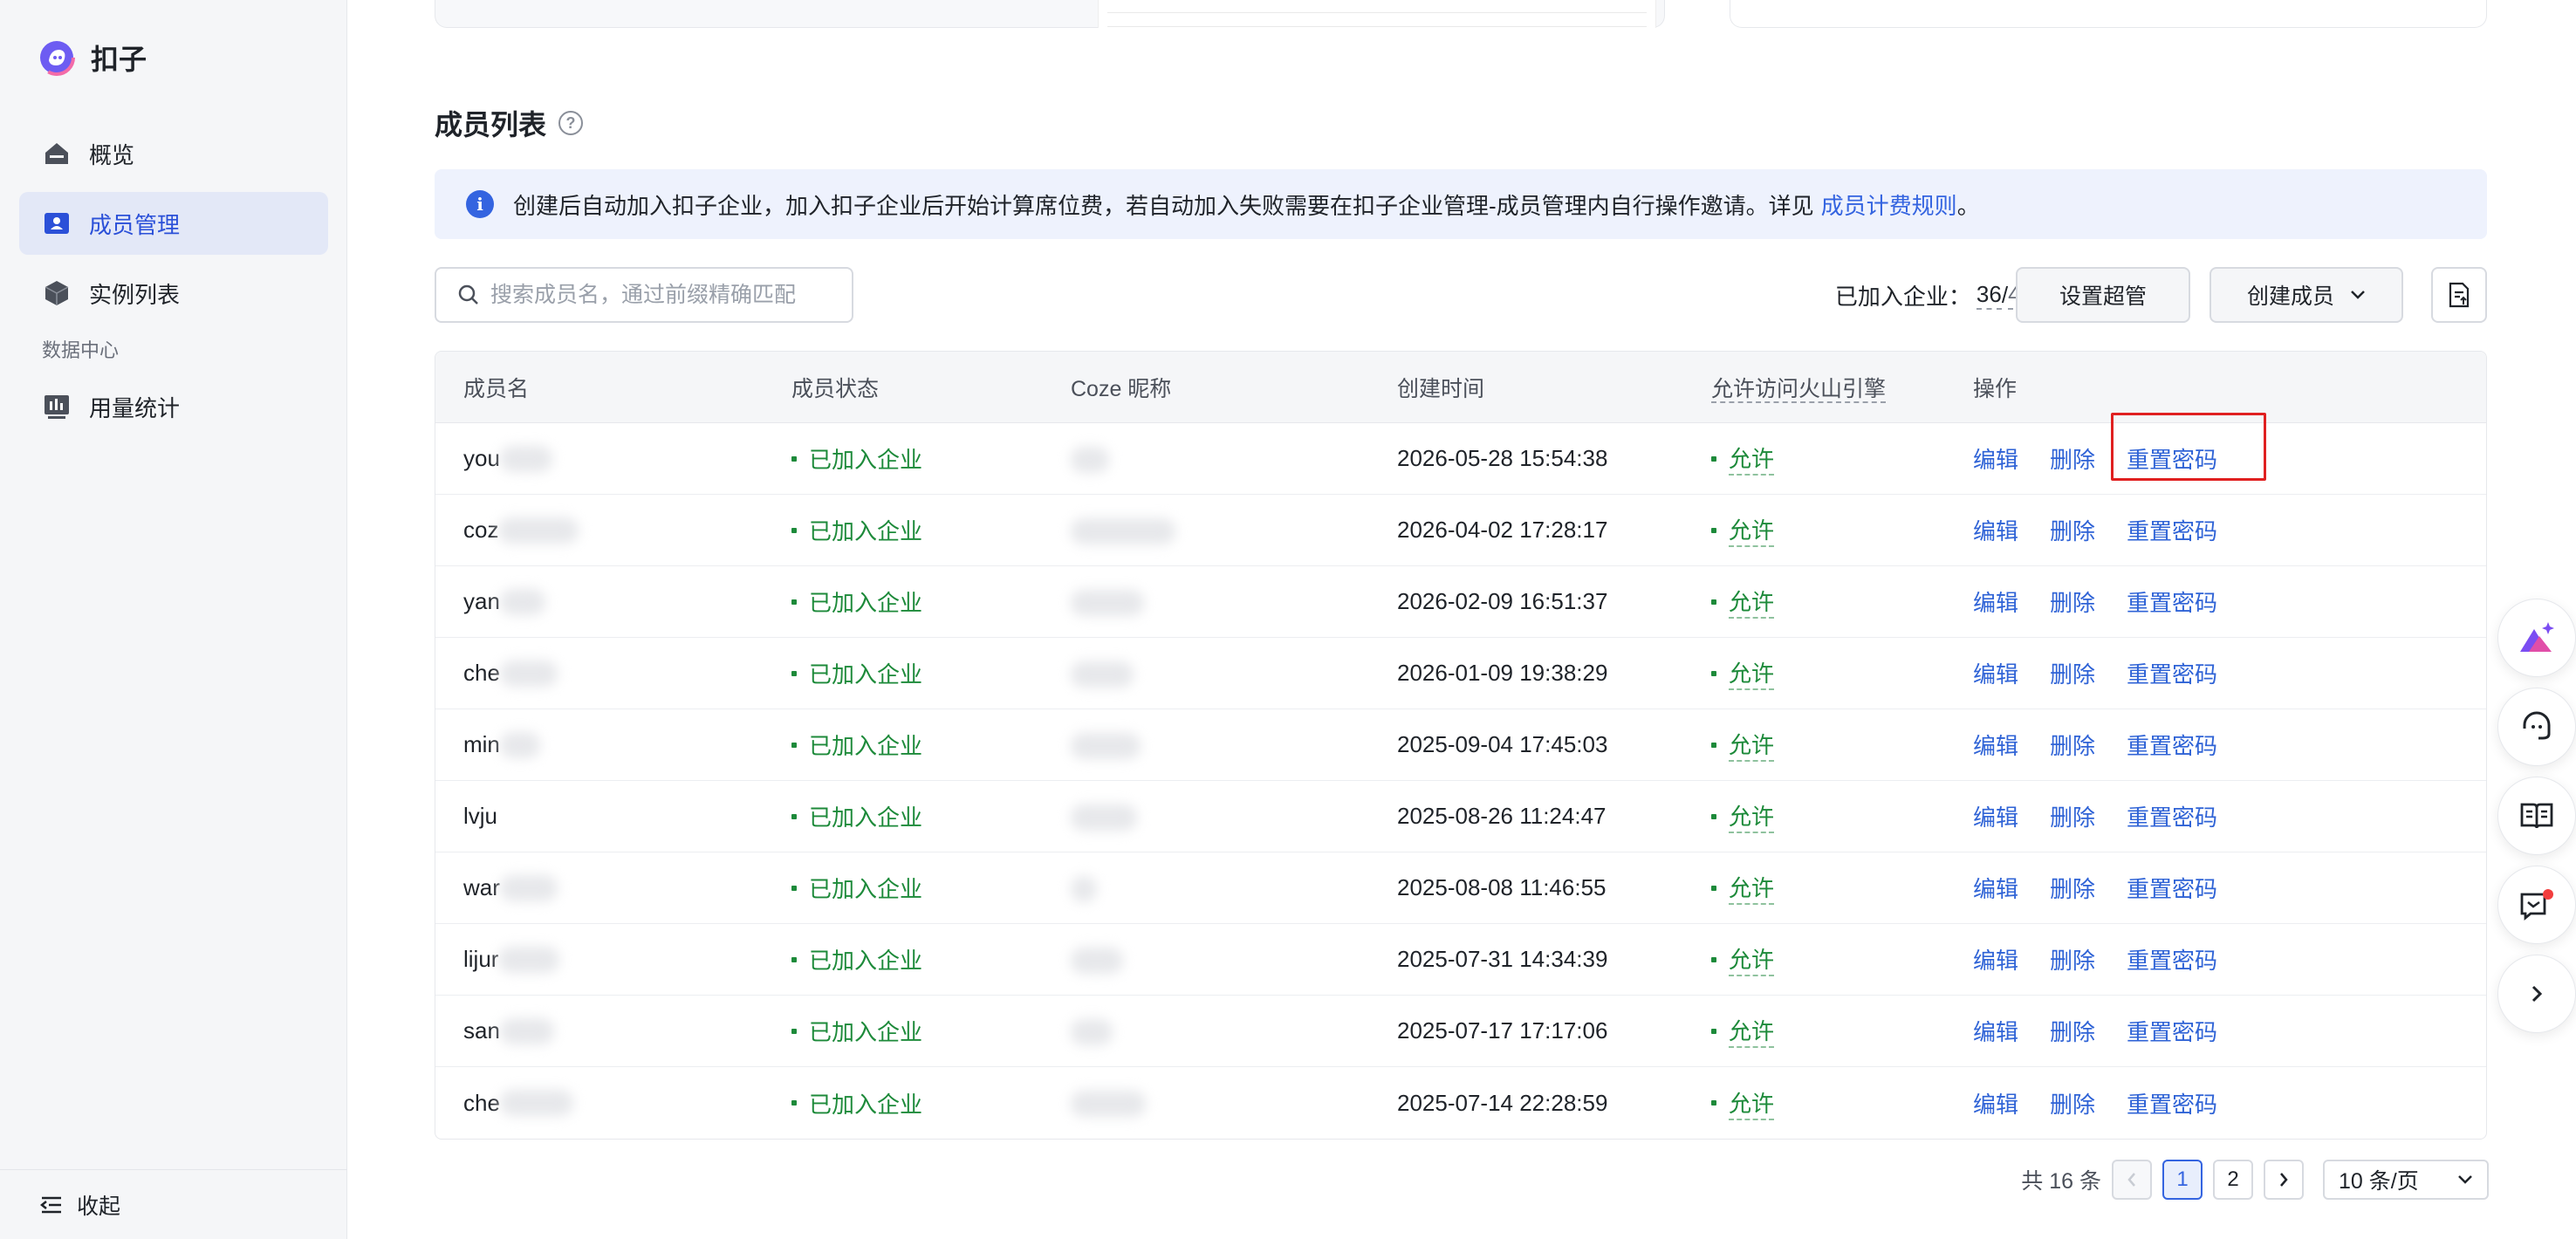 The width and height of the screenshot is (2576, 1239). I want to click on sidebar-item-overview: 概览, so click(173, 153).